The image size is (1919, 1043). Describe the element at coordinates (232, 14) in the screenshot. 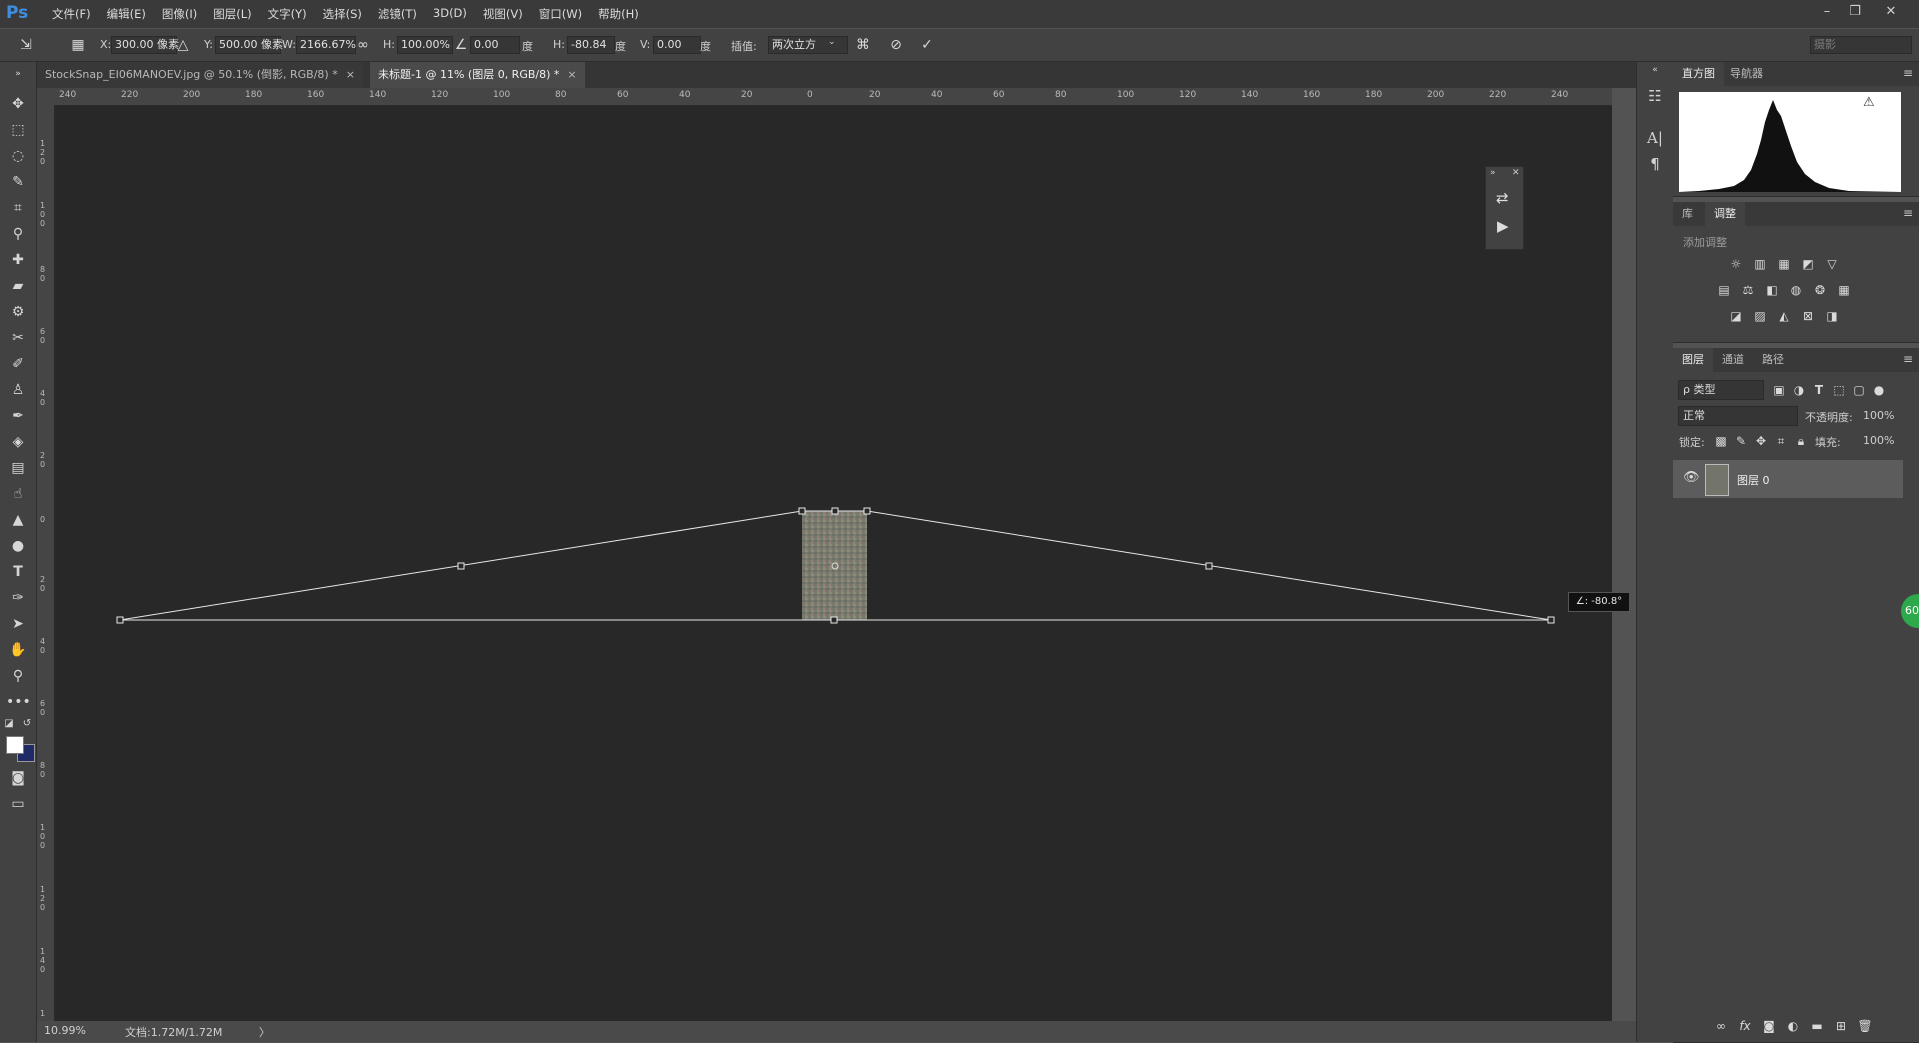

I see `menu-layer: 图层(L)` at that location.